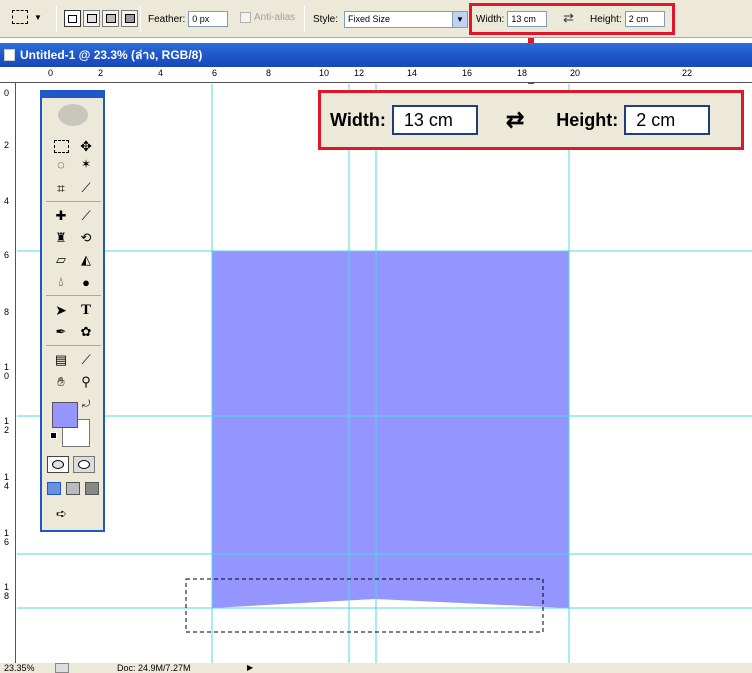  Describe the element at coordinates (101, 73) in the screenshot. I see `ruler-tick-label: 2` at that location.